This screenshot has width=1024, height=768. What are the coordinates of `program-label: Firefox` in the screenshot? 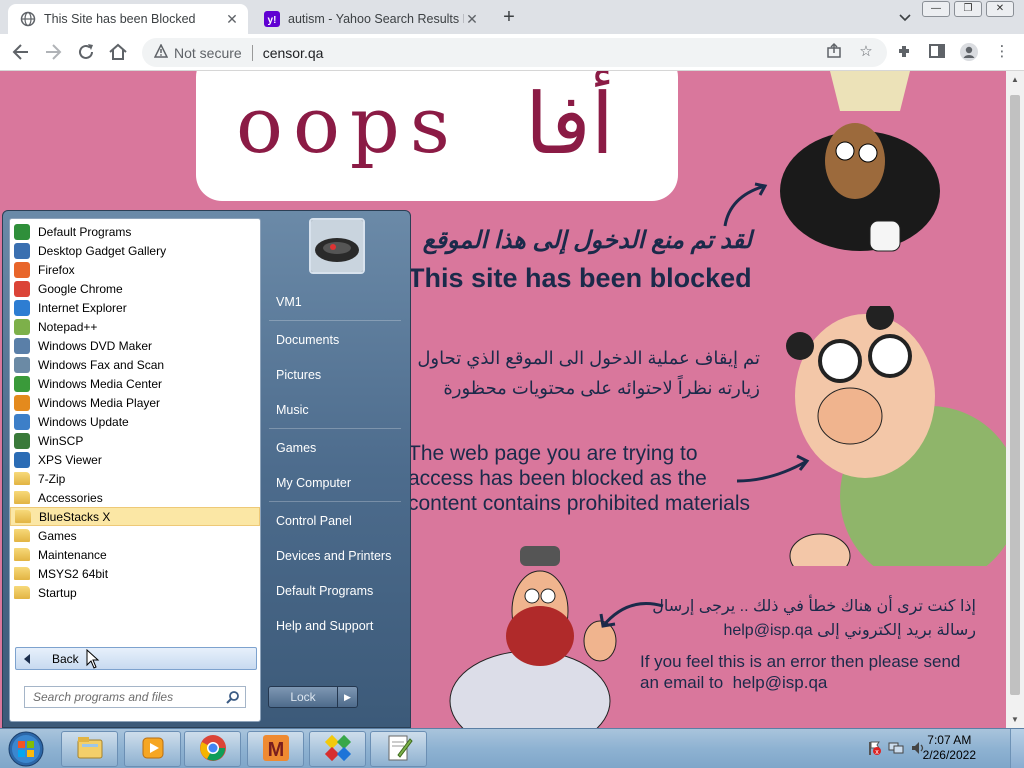 It's located at (56, 269).